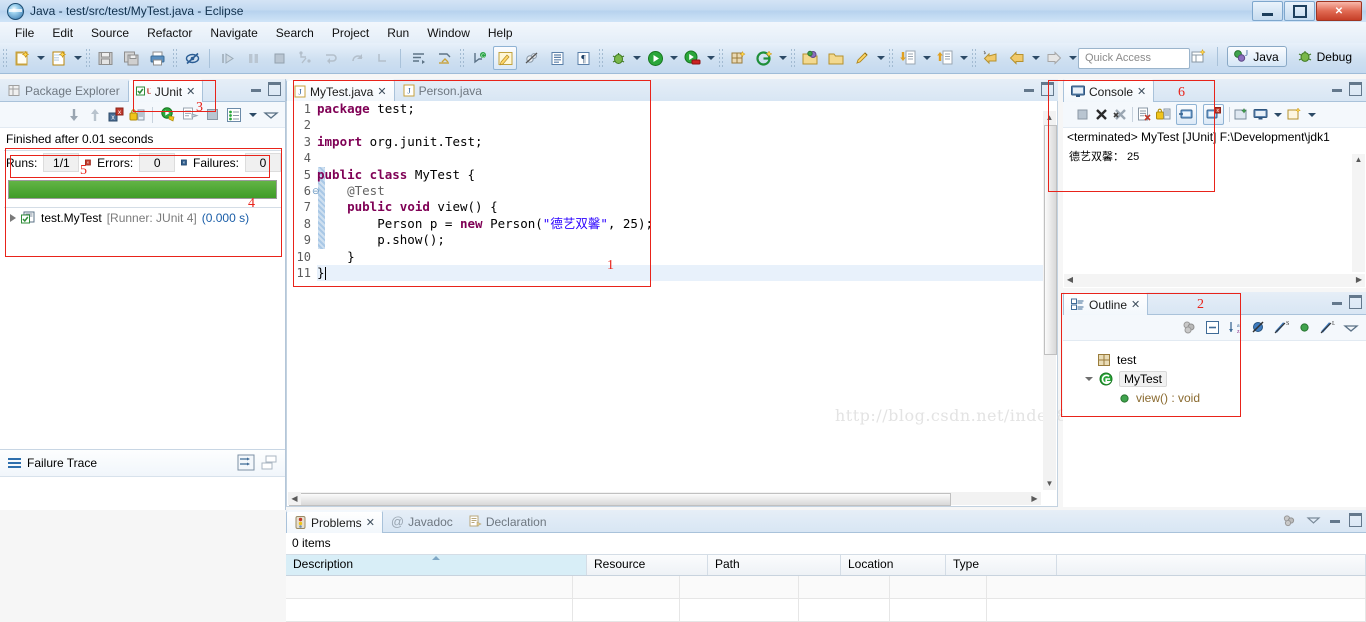  What do you see at coordinates (1313, 520) in the screenshot?
I see `problems-view-menu-icon` at bounding box center [1313, 520].